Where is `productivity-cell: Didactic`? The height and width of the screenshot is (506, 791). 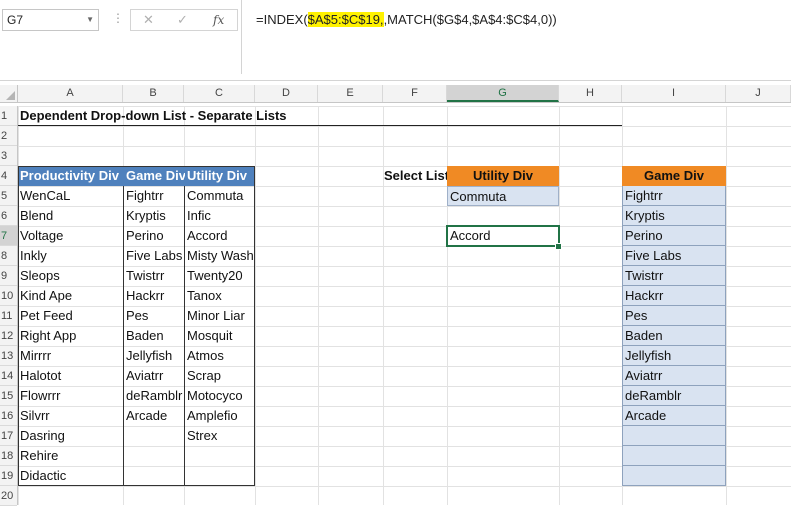 productivity-cell: Didactic is located at coordinates (70, 476).